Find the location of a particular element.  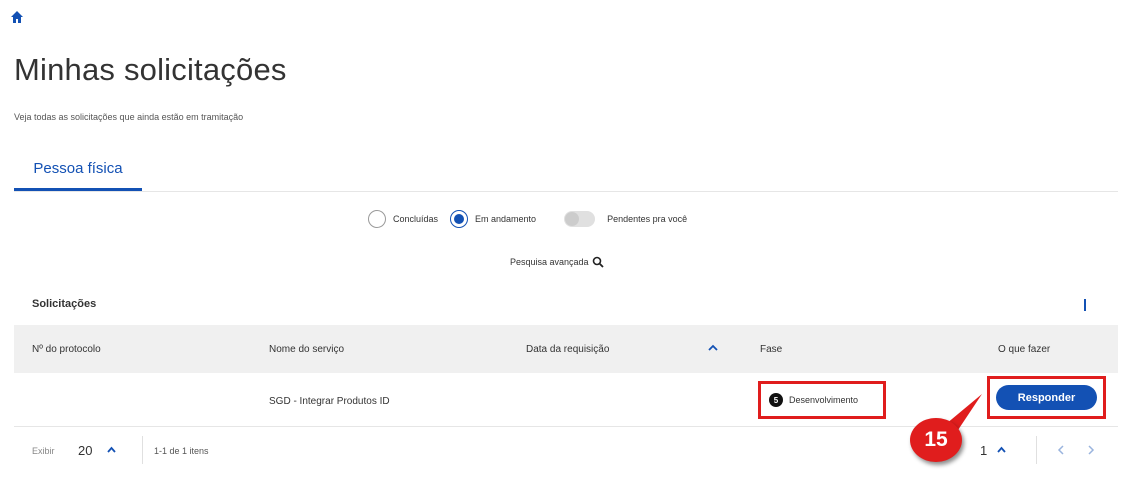

chevron-right-icon is located at coordinates (1091, 450).